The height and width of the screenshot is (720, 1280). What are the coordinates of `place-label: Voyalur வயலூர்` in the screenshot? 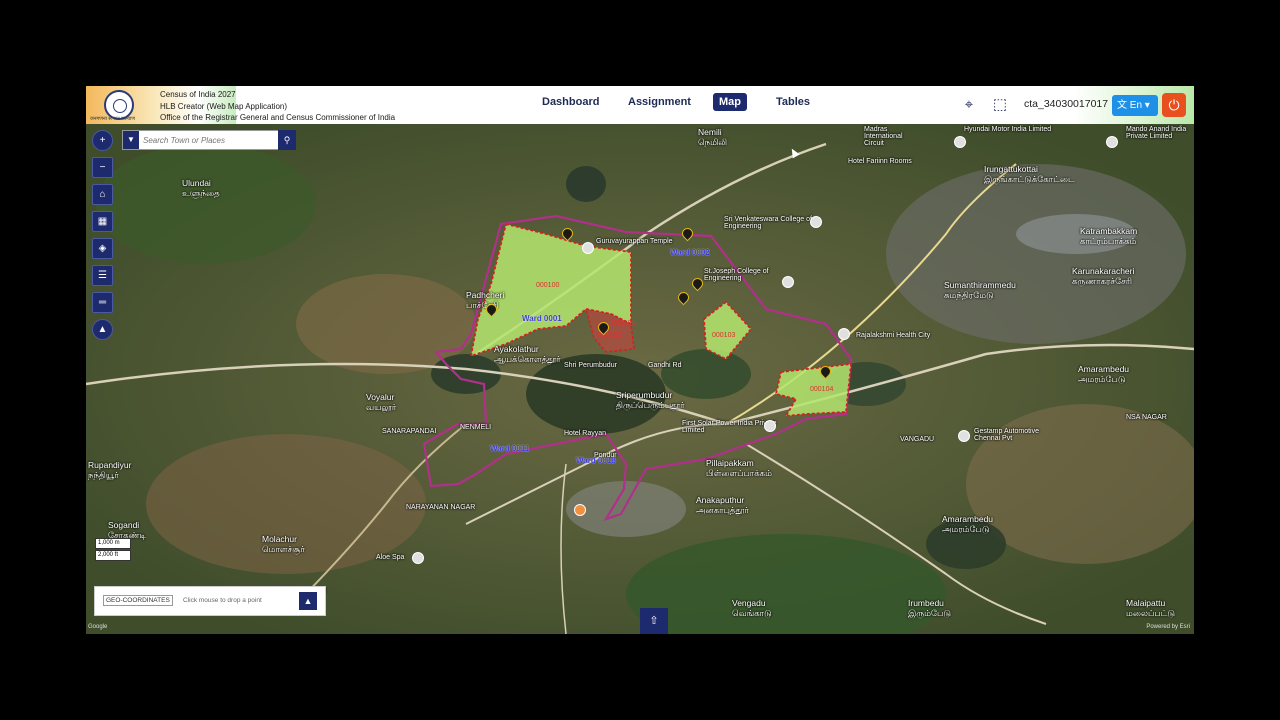 It's located at (381, 402).